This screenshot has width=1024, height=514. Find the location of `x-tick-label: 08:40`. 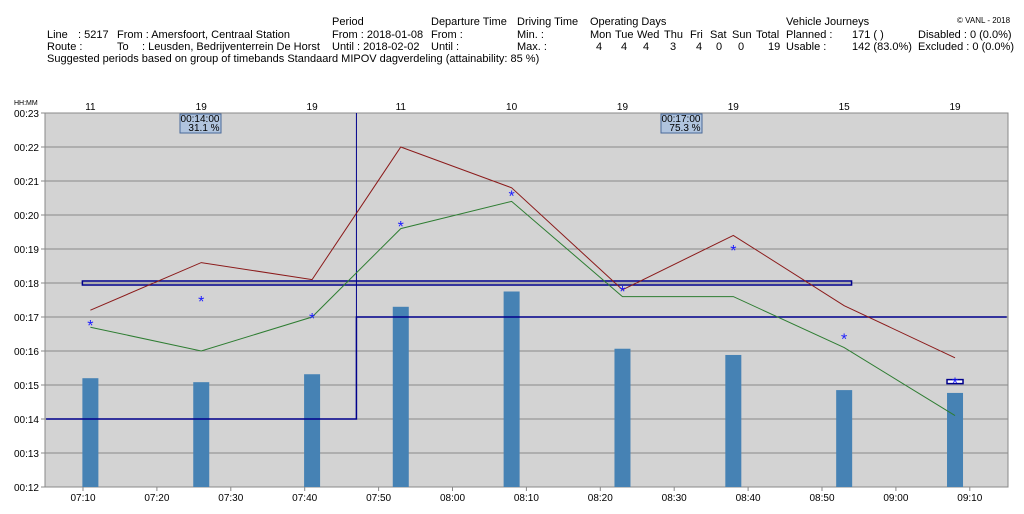

x-tick-label: 08:40 is located at coordinates (748, 498).